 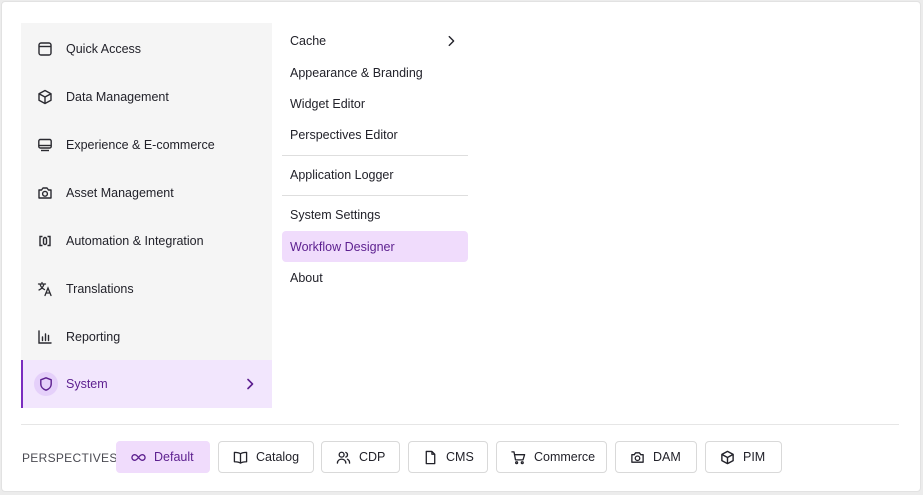 What do you see at coordinates (70, 458) in the screenshot?
I see `perspectives-label: PERSPECTIVES` at bounding box center [70, 458].